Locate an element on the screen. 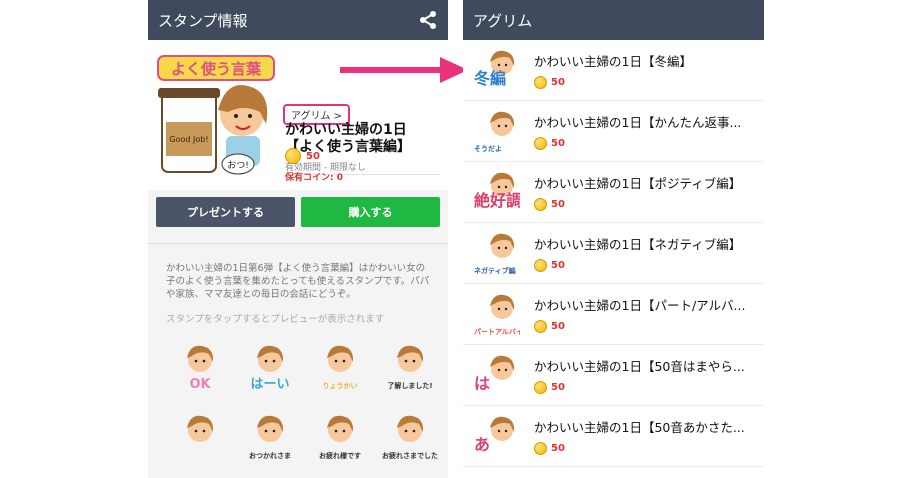  buy-button: 購入する is located at coordinates (370, 212).